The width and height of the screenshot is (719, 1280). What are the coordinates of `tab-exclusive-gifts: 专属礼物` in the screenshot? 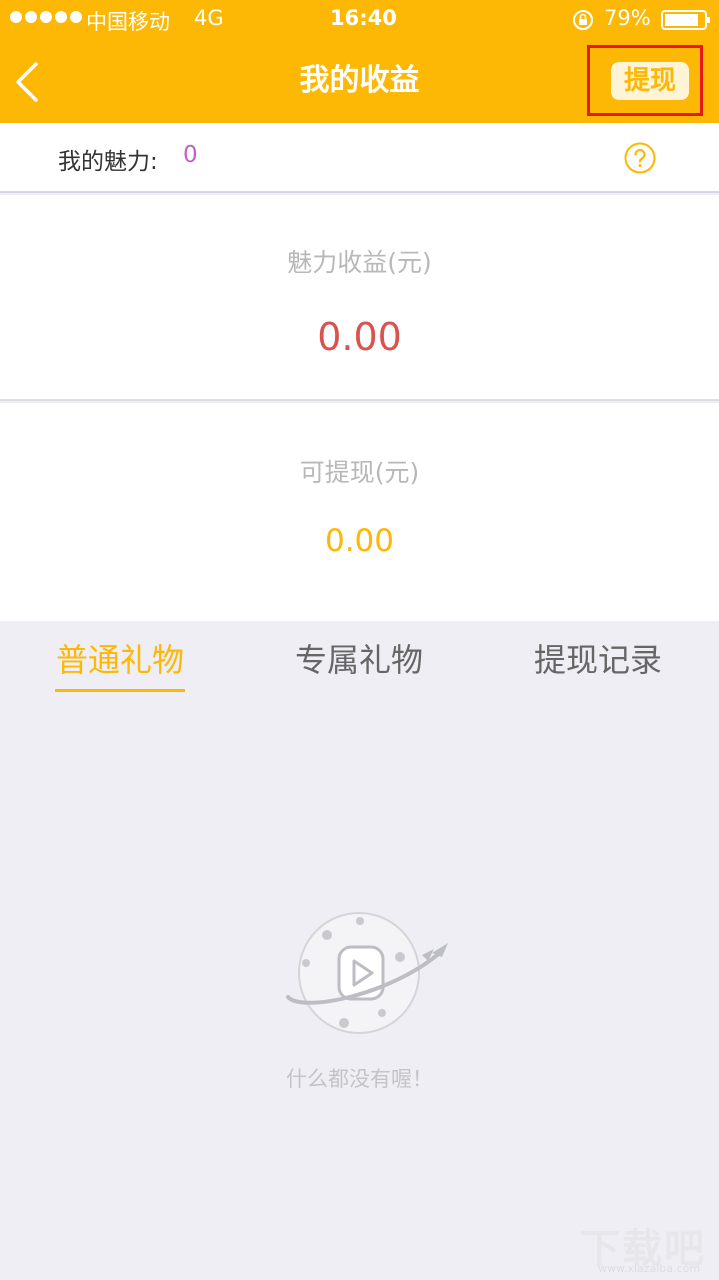 It's located at (359, 658).